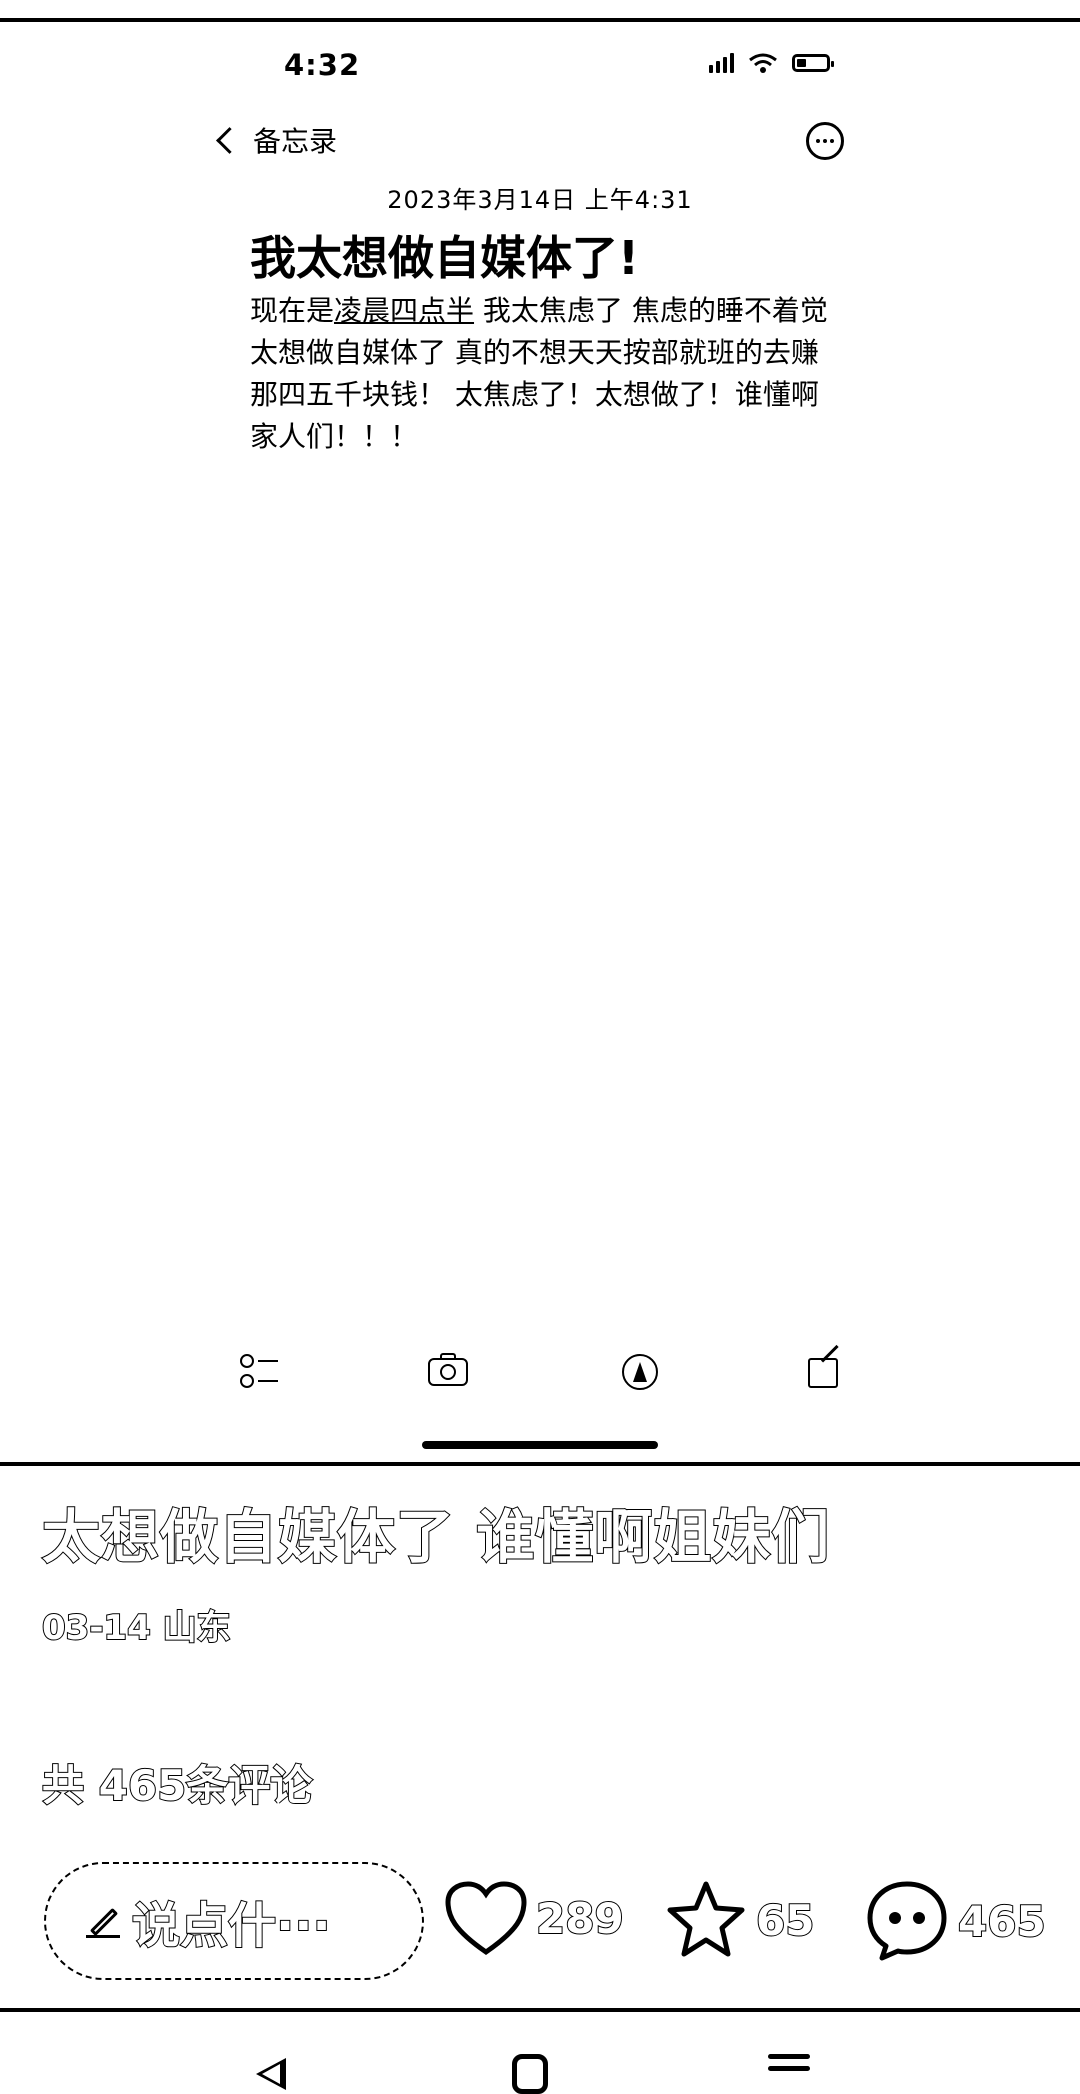 This screenshot has height=2094, width=1080. I want to click on chevron-left-icon, so click(229, 140).